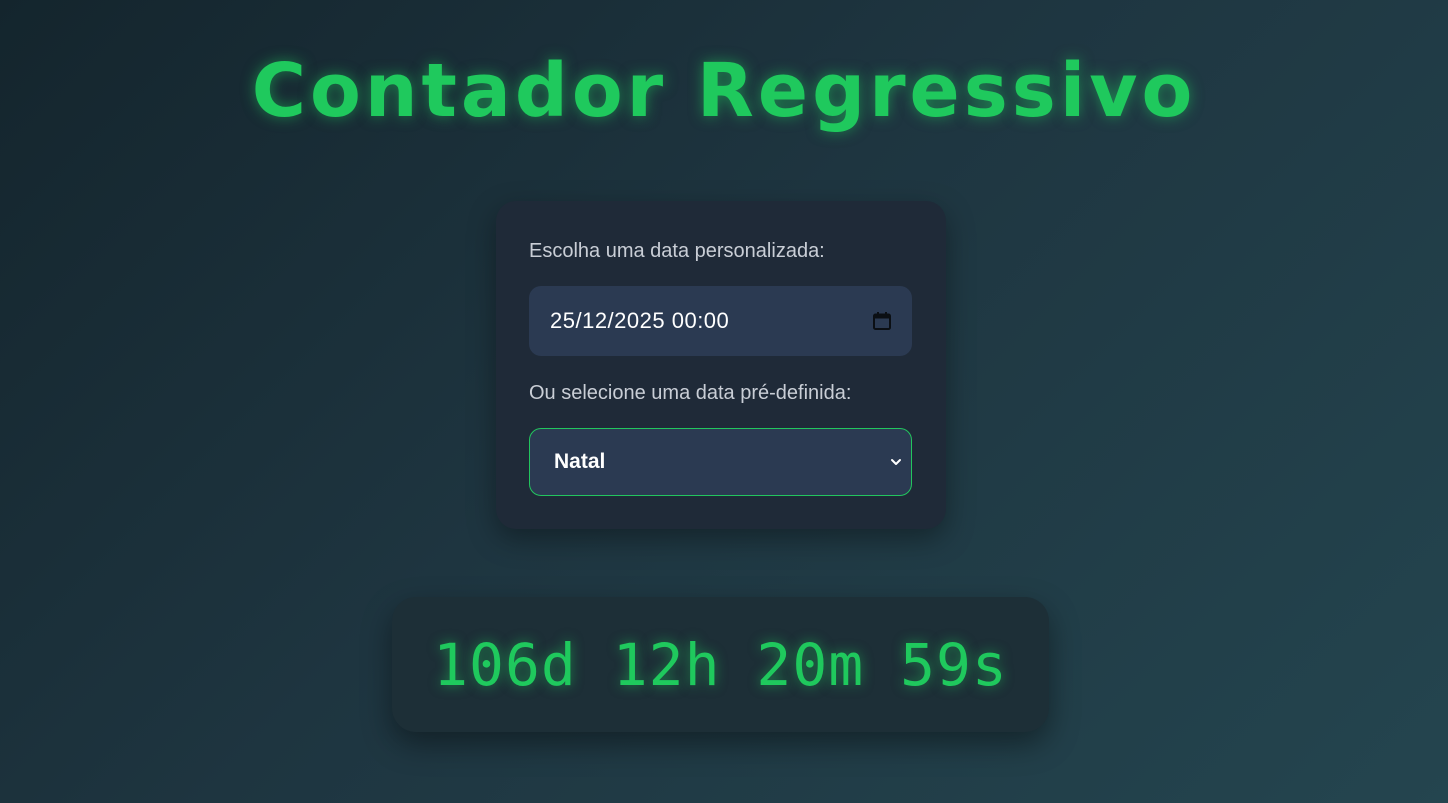  I want to click on custom-date-value: 25/12/2025 00:00, so click(640, 320).